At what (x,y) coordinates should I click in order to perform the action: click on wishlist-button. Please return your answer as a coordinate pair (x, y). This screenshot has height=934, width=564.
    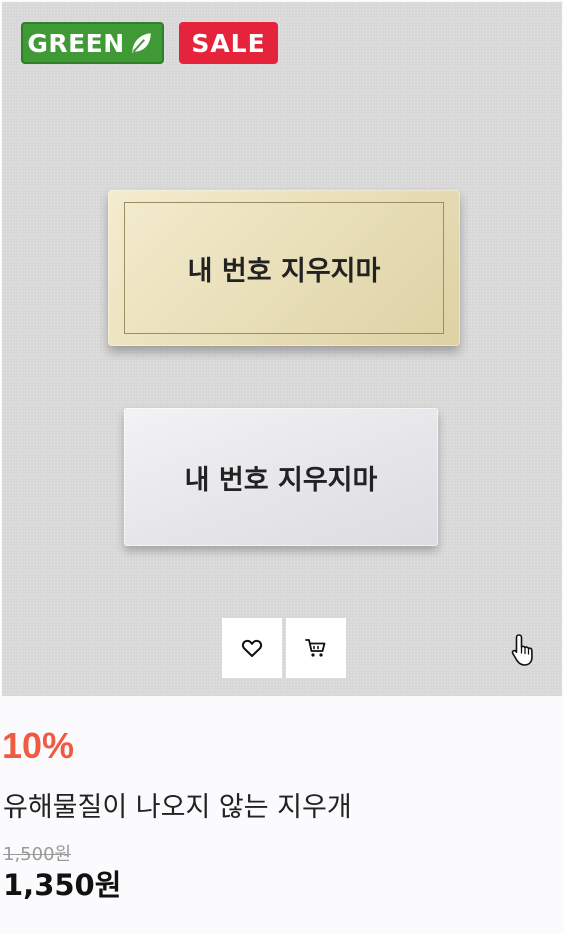
    Looking at the image, I should click on (252, 648).